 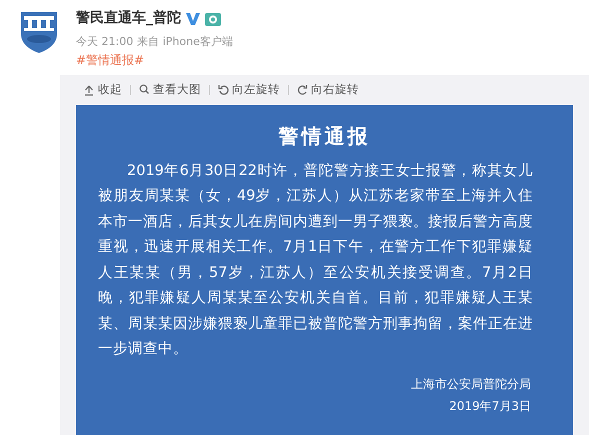 What do you see at coordinates (128, 18) in the screenshot?
I see `author-name: 警民直通车_普陀` at bounding box center [128, 18].